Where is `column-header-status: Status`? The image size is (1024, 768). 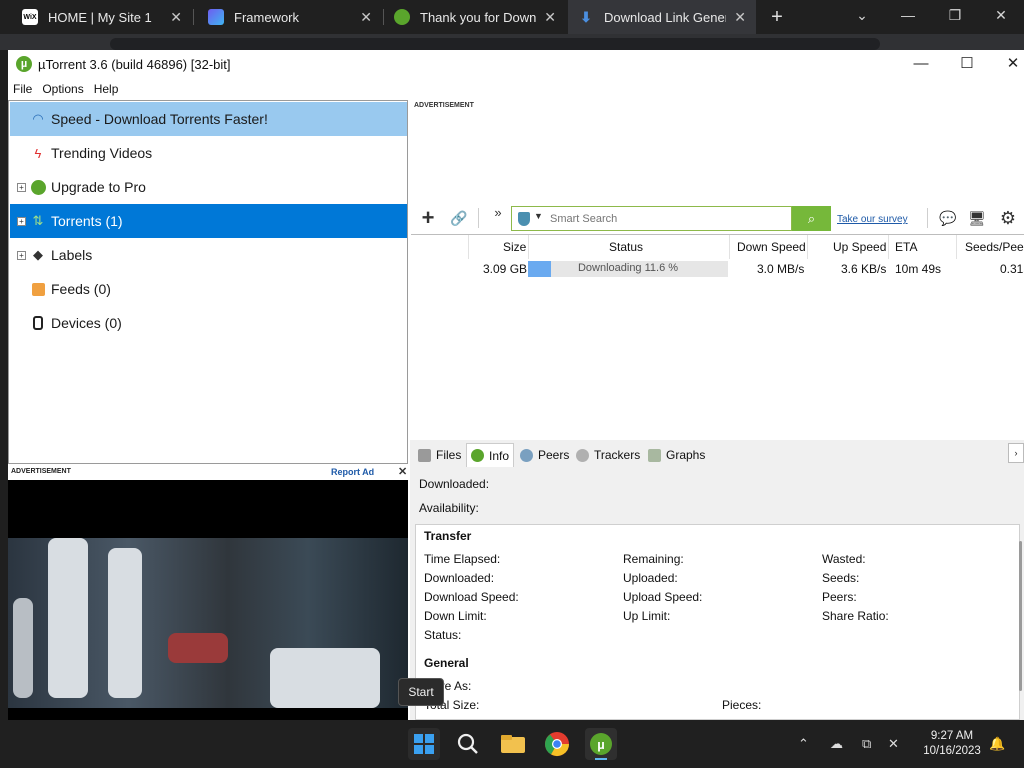
column-header-status: Status is located at coordinates (626, 247).